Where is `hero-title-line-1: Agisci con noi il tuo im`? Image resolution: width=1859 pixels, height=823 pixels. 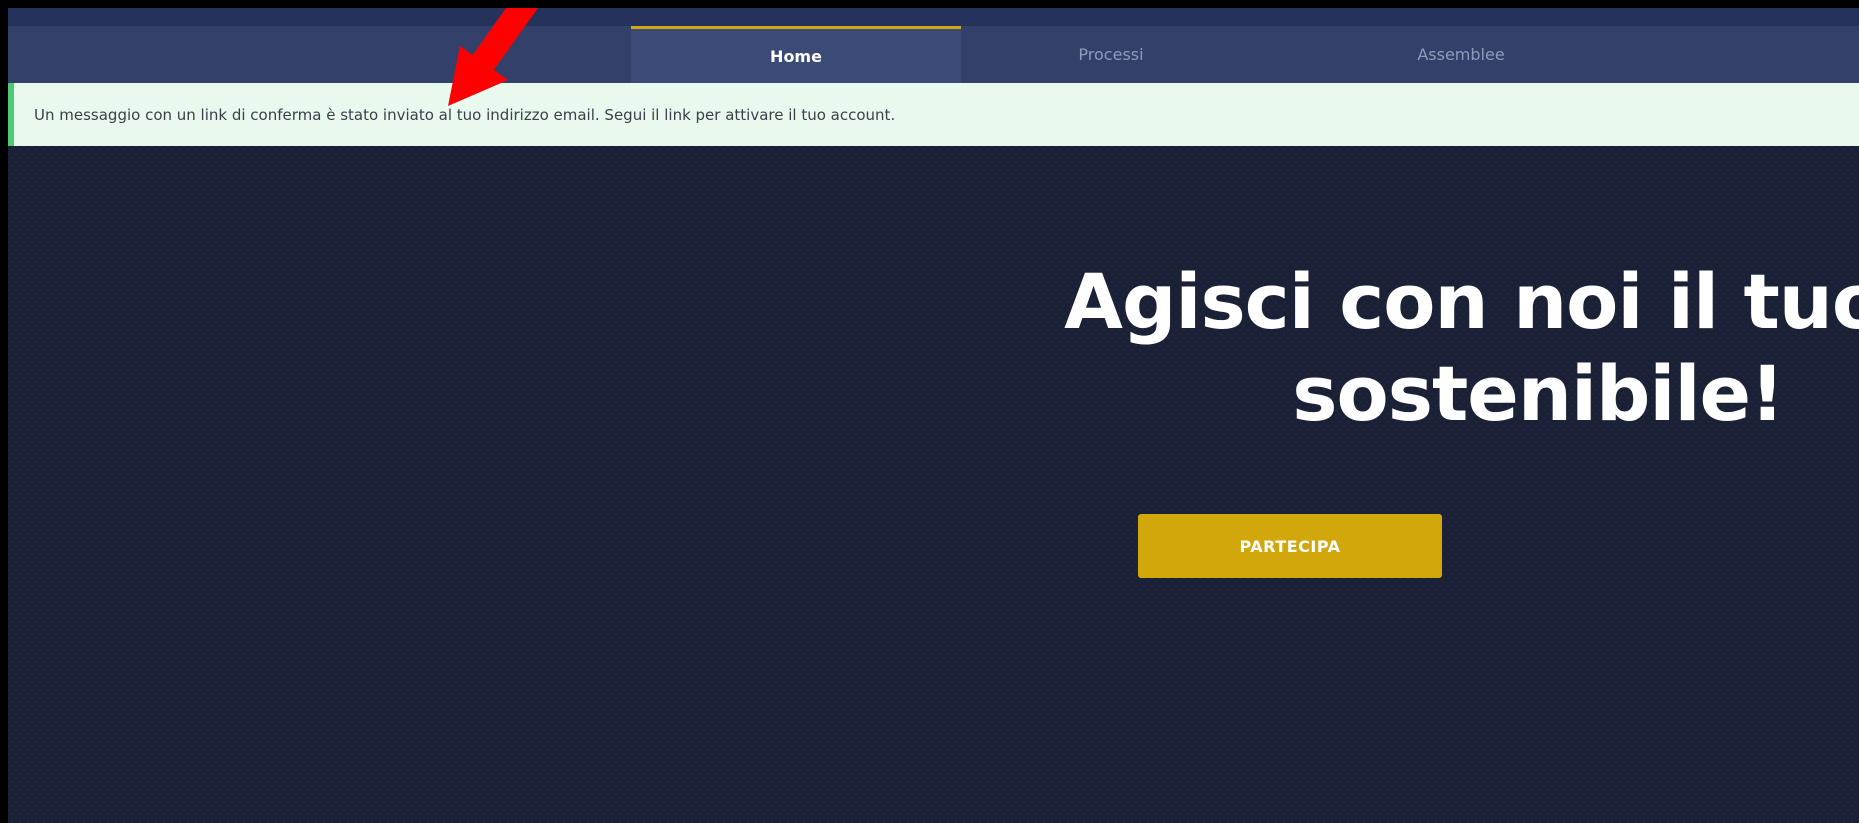
hero-title-line-1: Agisci con noi il tuo im is located at coordinates (1461, 301).